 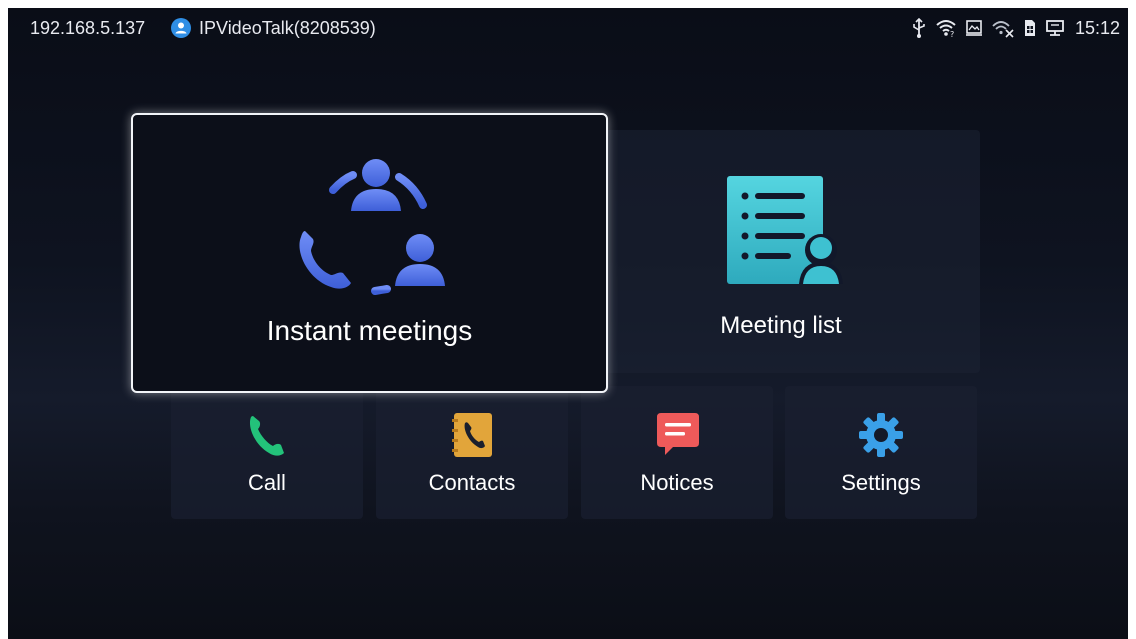 What do you see at coordinates (1055, 28) in the screenshot?
I see `display-icon` at bounding box center [1055, 28].